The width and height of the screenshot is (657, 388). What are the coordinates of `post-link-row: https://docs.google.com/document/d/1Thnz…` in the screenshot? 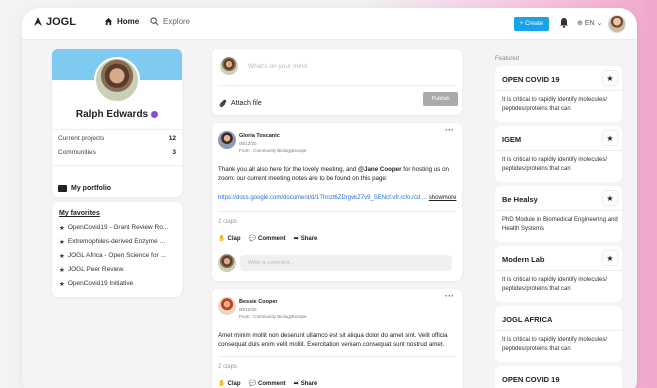 It's located at (337, 198).